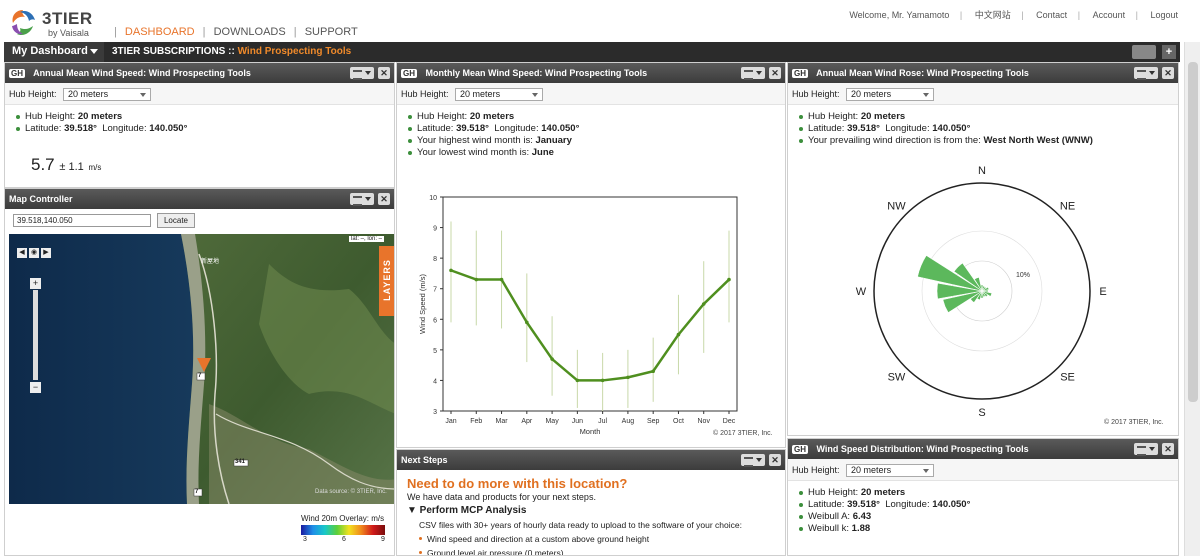 The image size is (1200, 556). I want to click on chinese-site-link: 中文网站, so click(993, 15).